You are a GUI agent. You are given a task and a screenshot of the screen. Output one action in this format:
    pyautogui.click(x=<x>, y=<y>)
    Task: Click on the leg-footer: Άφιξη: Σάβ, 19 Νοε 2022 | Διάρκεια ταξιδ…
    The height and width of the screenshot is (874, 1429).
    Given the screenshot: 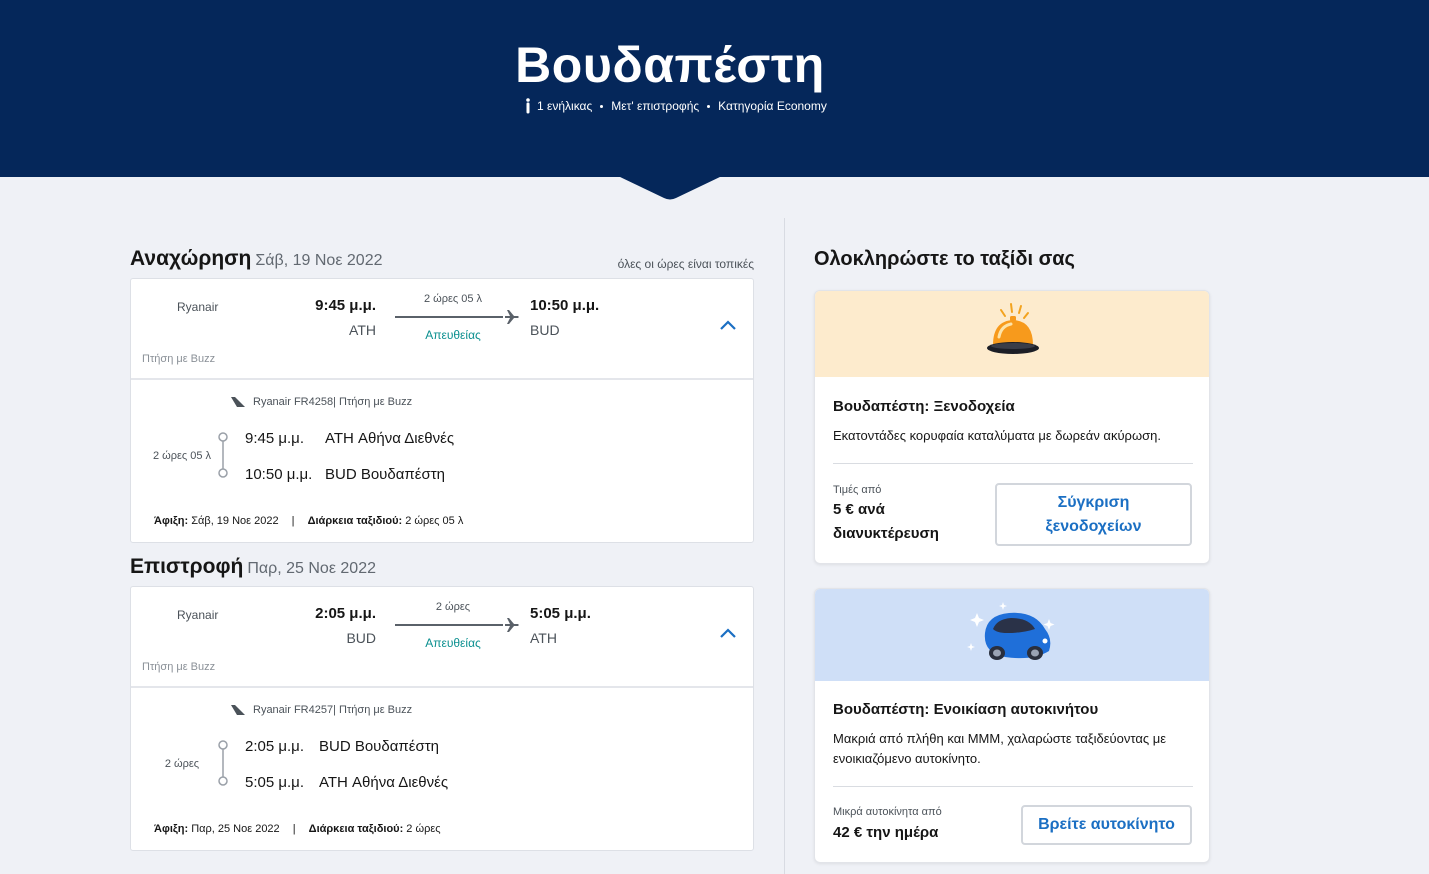 What is the action you would take?
    pyautogui.click(x=308, y=521)
    